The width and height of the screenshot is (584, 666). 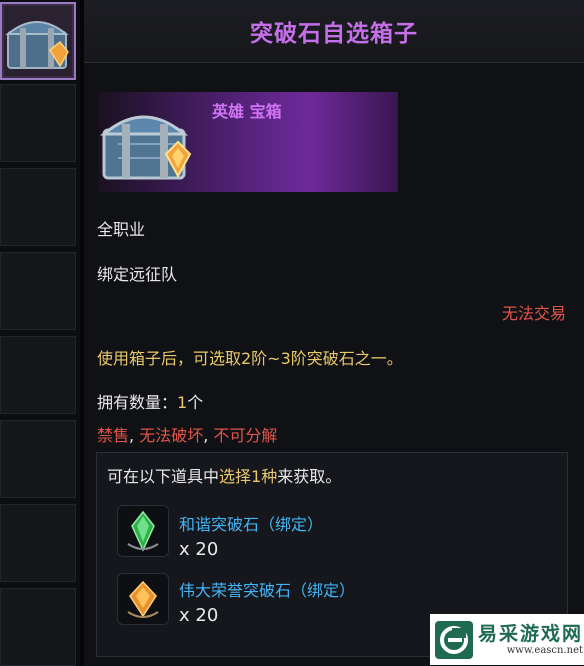 I want to click on class-requirement: 全职业, so click(x=121, y=229).